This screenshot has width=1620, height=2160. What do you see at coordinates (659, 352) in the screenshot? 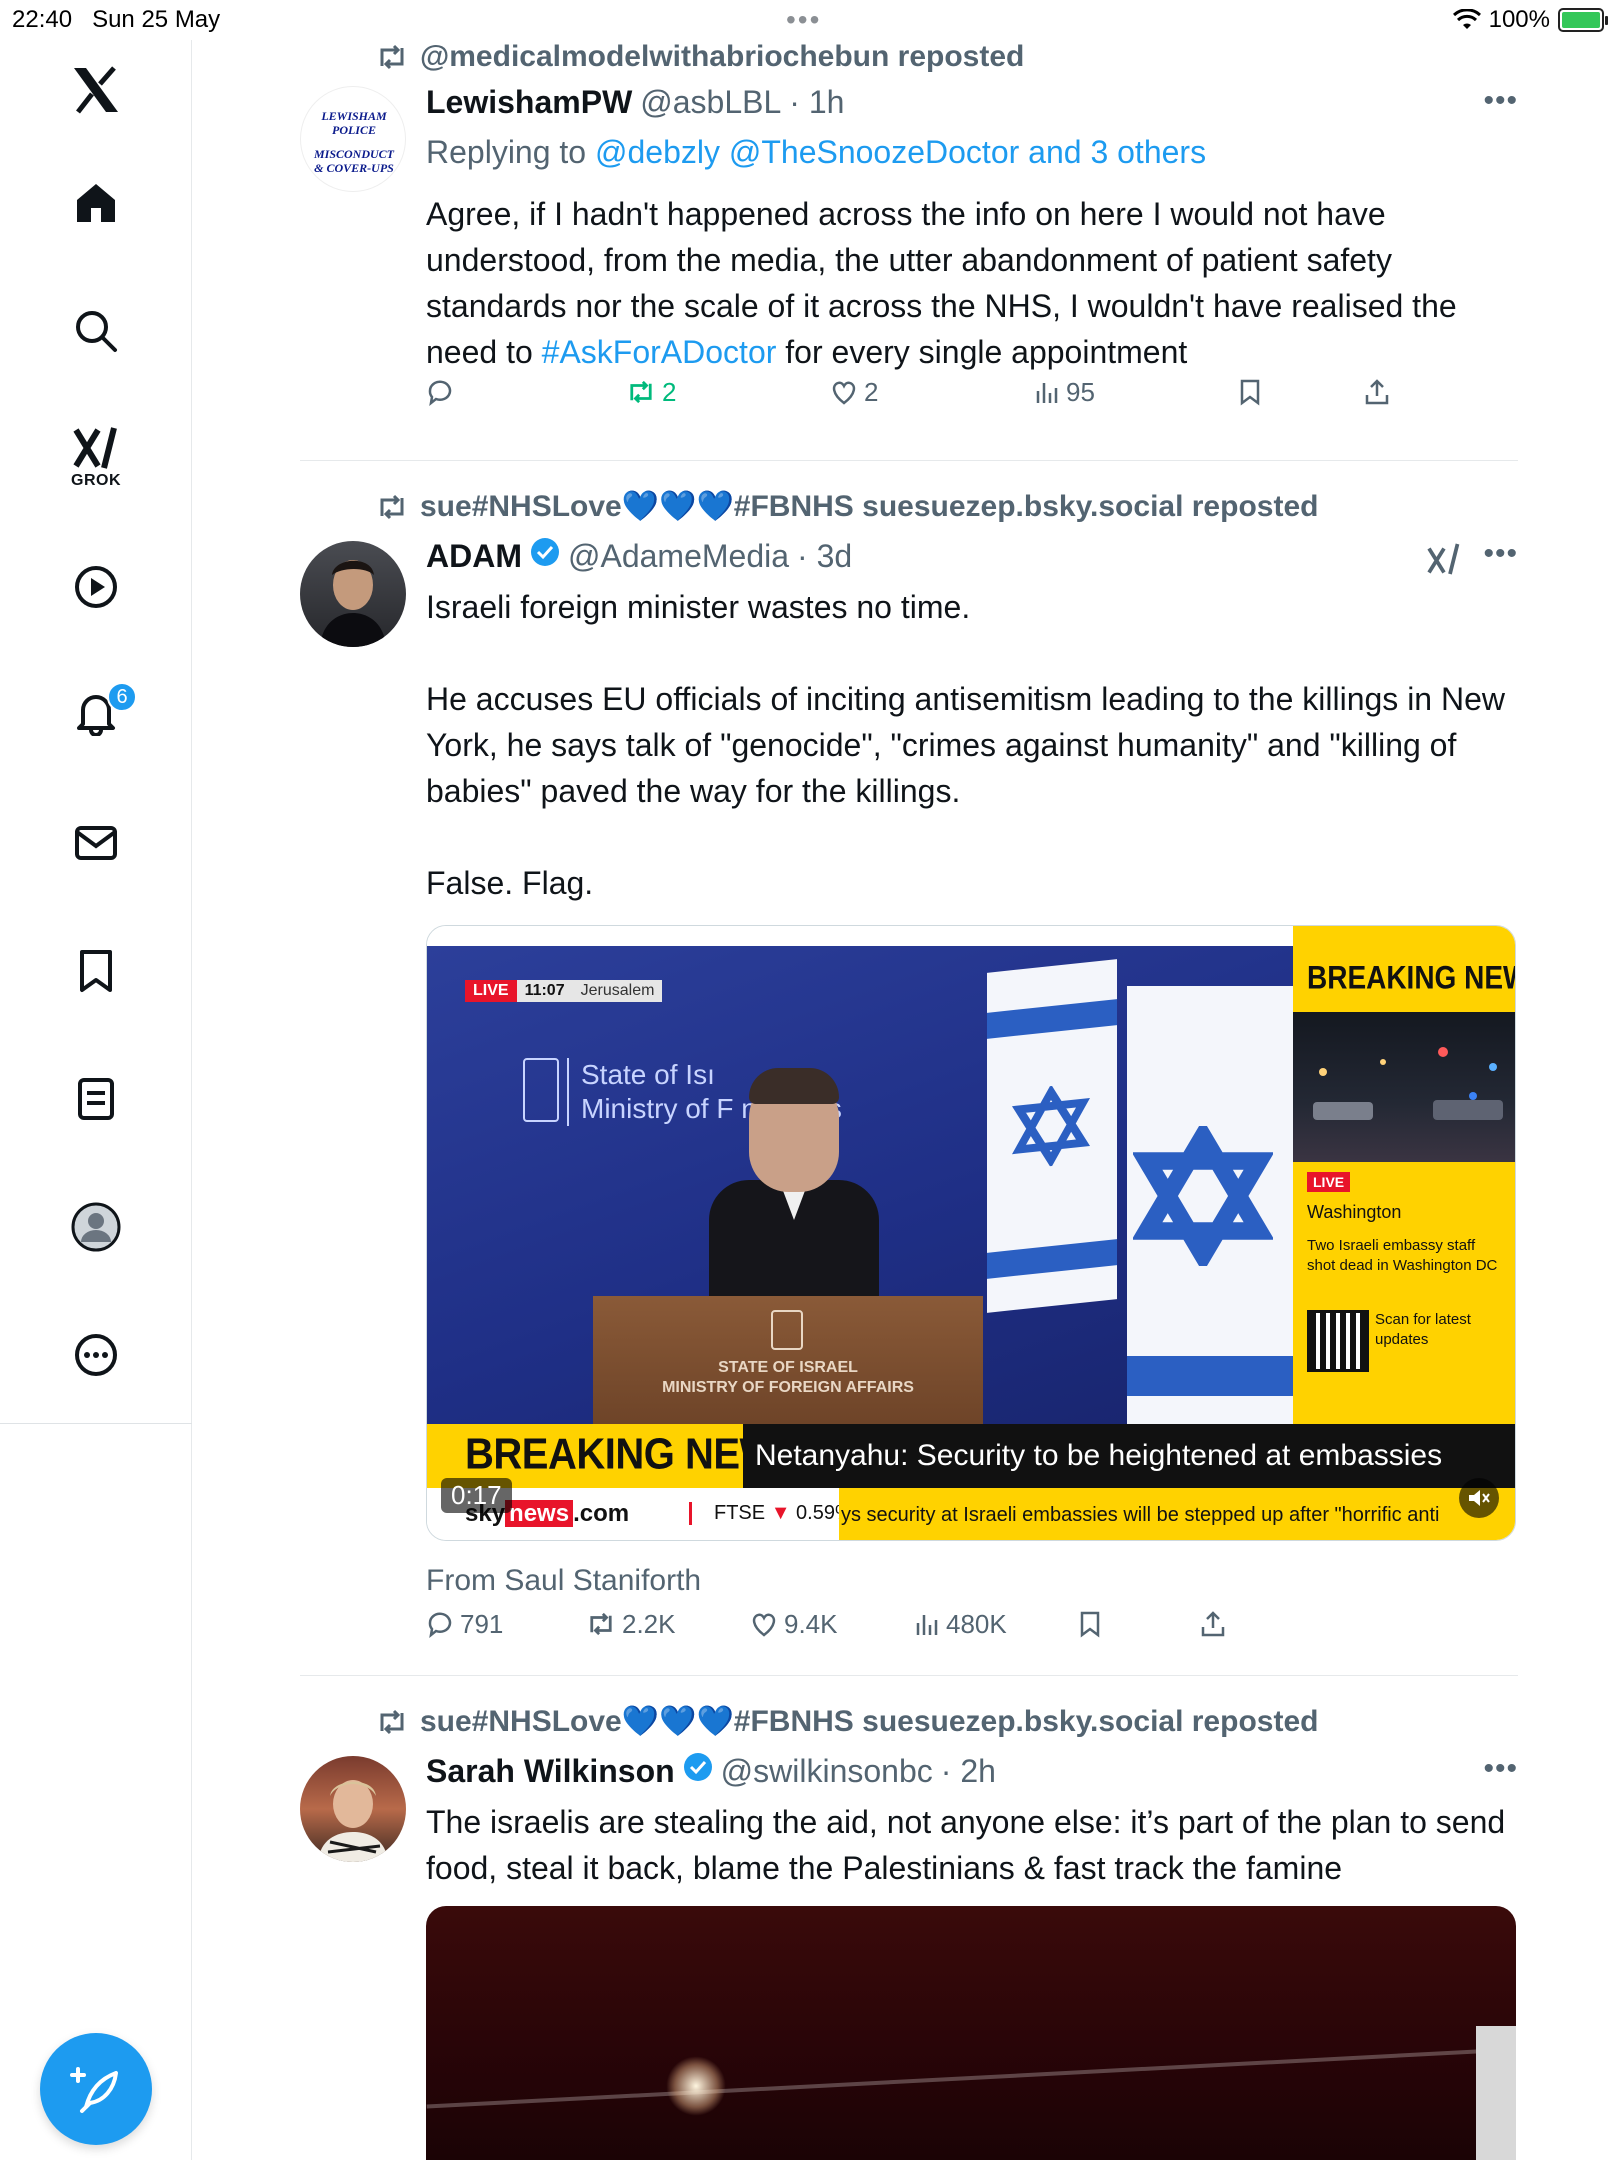
I see `hashtag-link: #AskForADoctor` at bounding box center [659, 352].